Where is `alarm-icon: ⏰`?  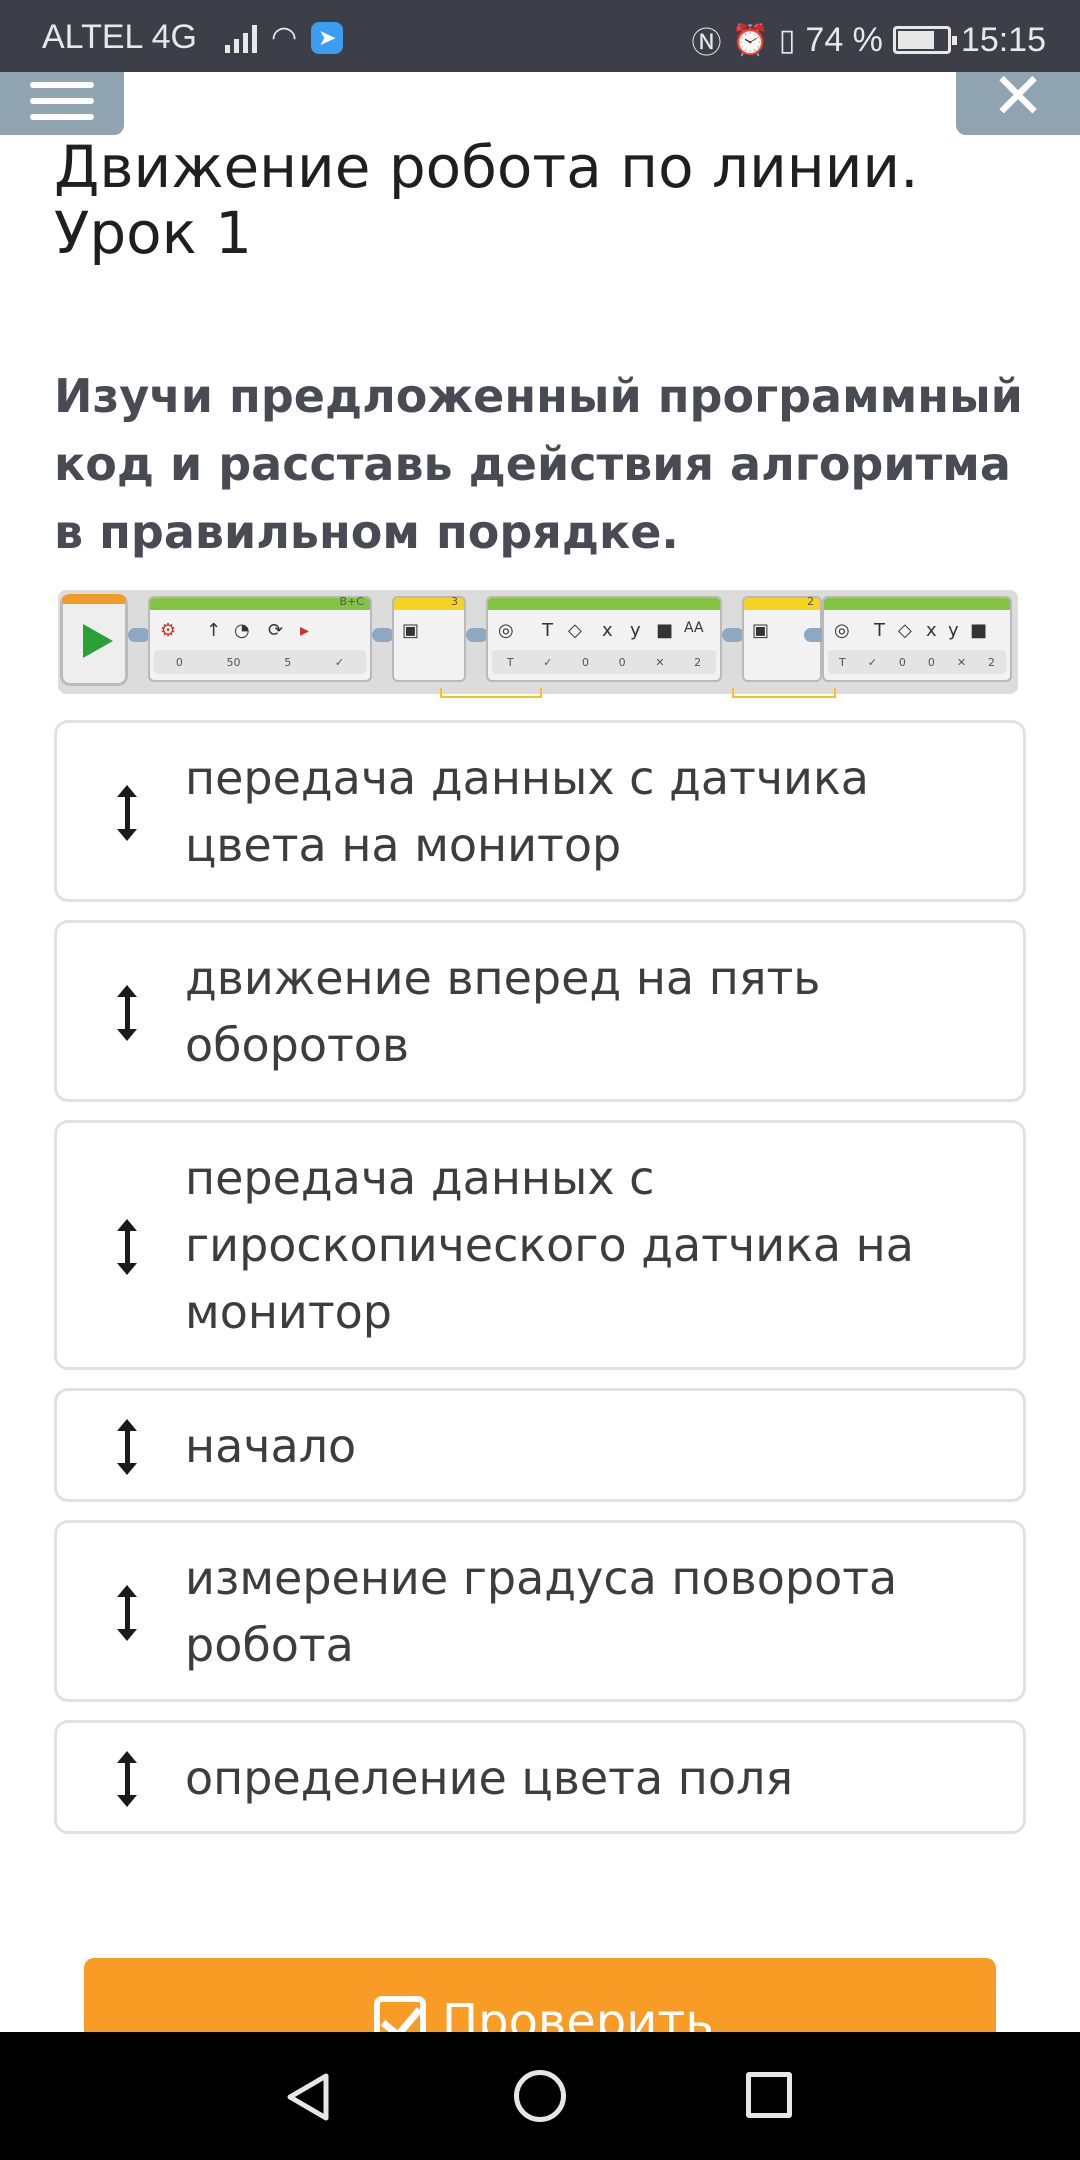 alarm-icon: ⏰ is located at coordinates (750, 40).